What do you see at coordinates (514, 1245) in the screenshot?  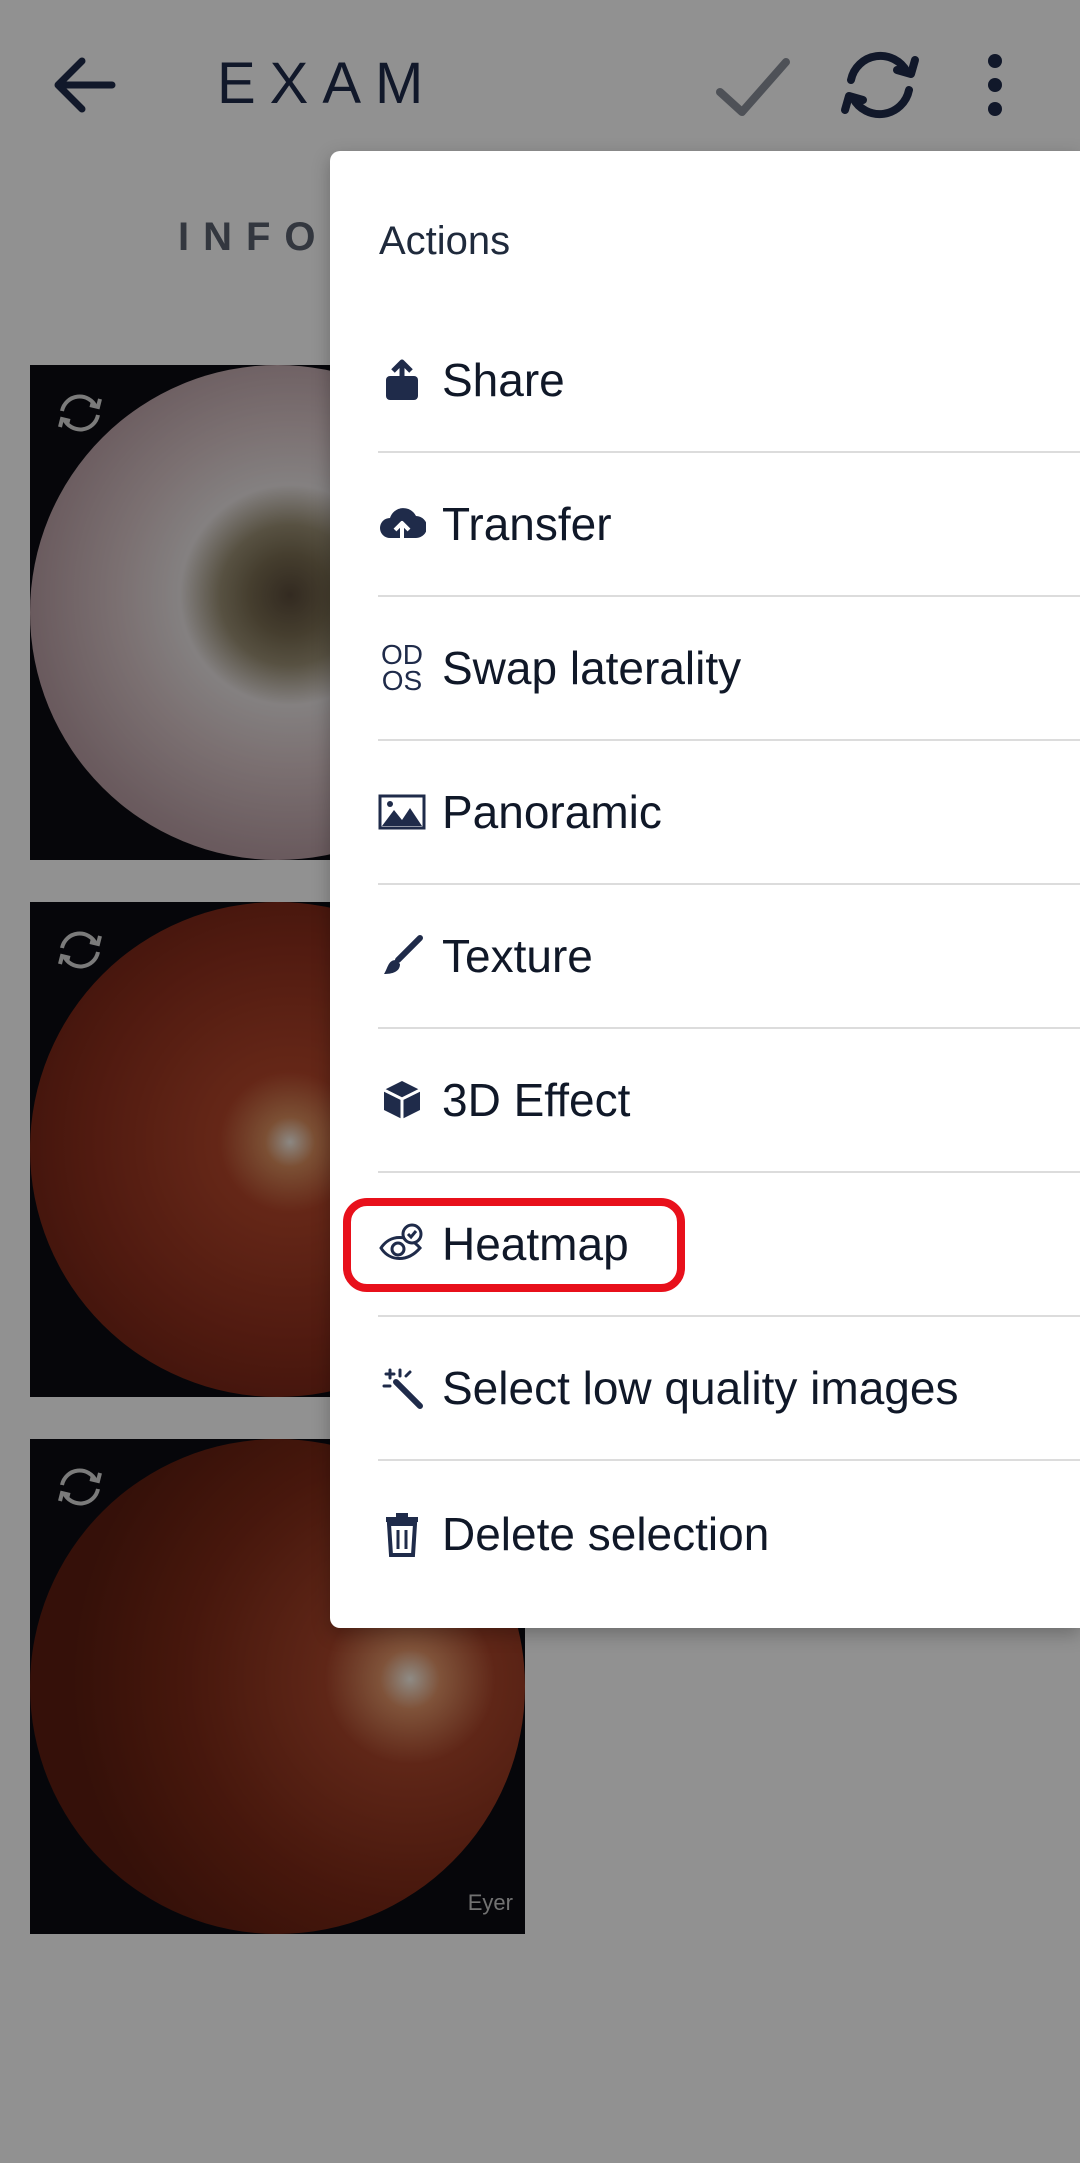 I see `heatmap-highlight-box` at bounding box center [514, 1245].